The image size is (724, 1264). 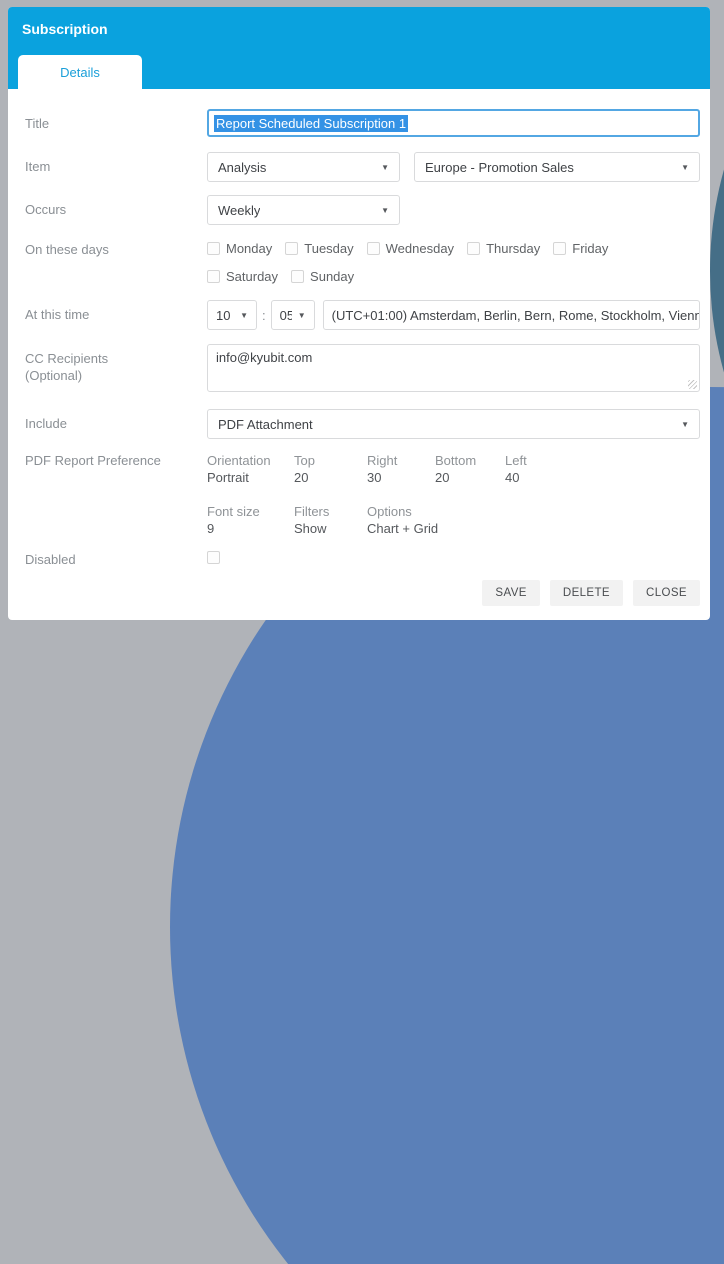 What do you see at coordinates (453, 424) in the screenshot?
I see `include-select: PDF Attachment ▼` at bounding box center [453, 424].